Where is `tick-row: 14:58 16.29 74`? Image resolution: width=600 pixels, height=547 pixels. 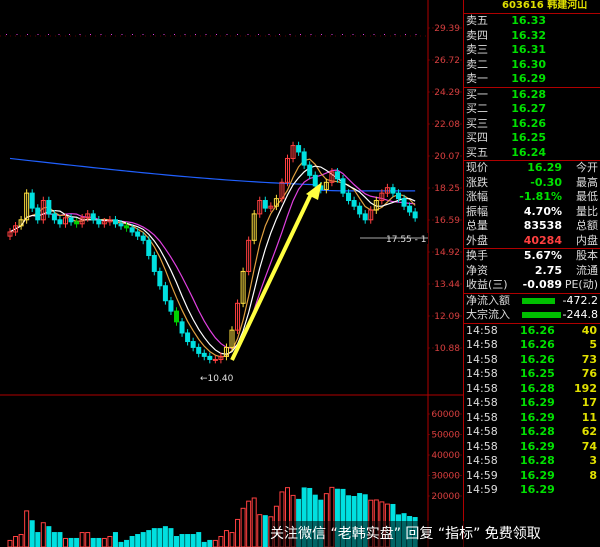
tick-row: 14:58 16.29 74 is located at coordinates (532, 447).